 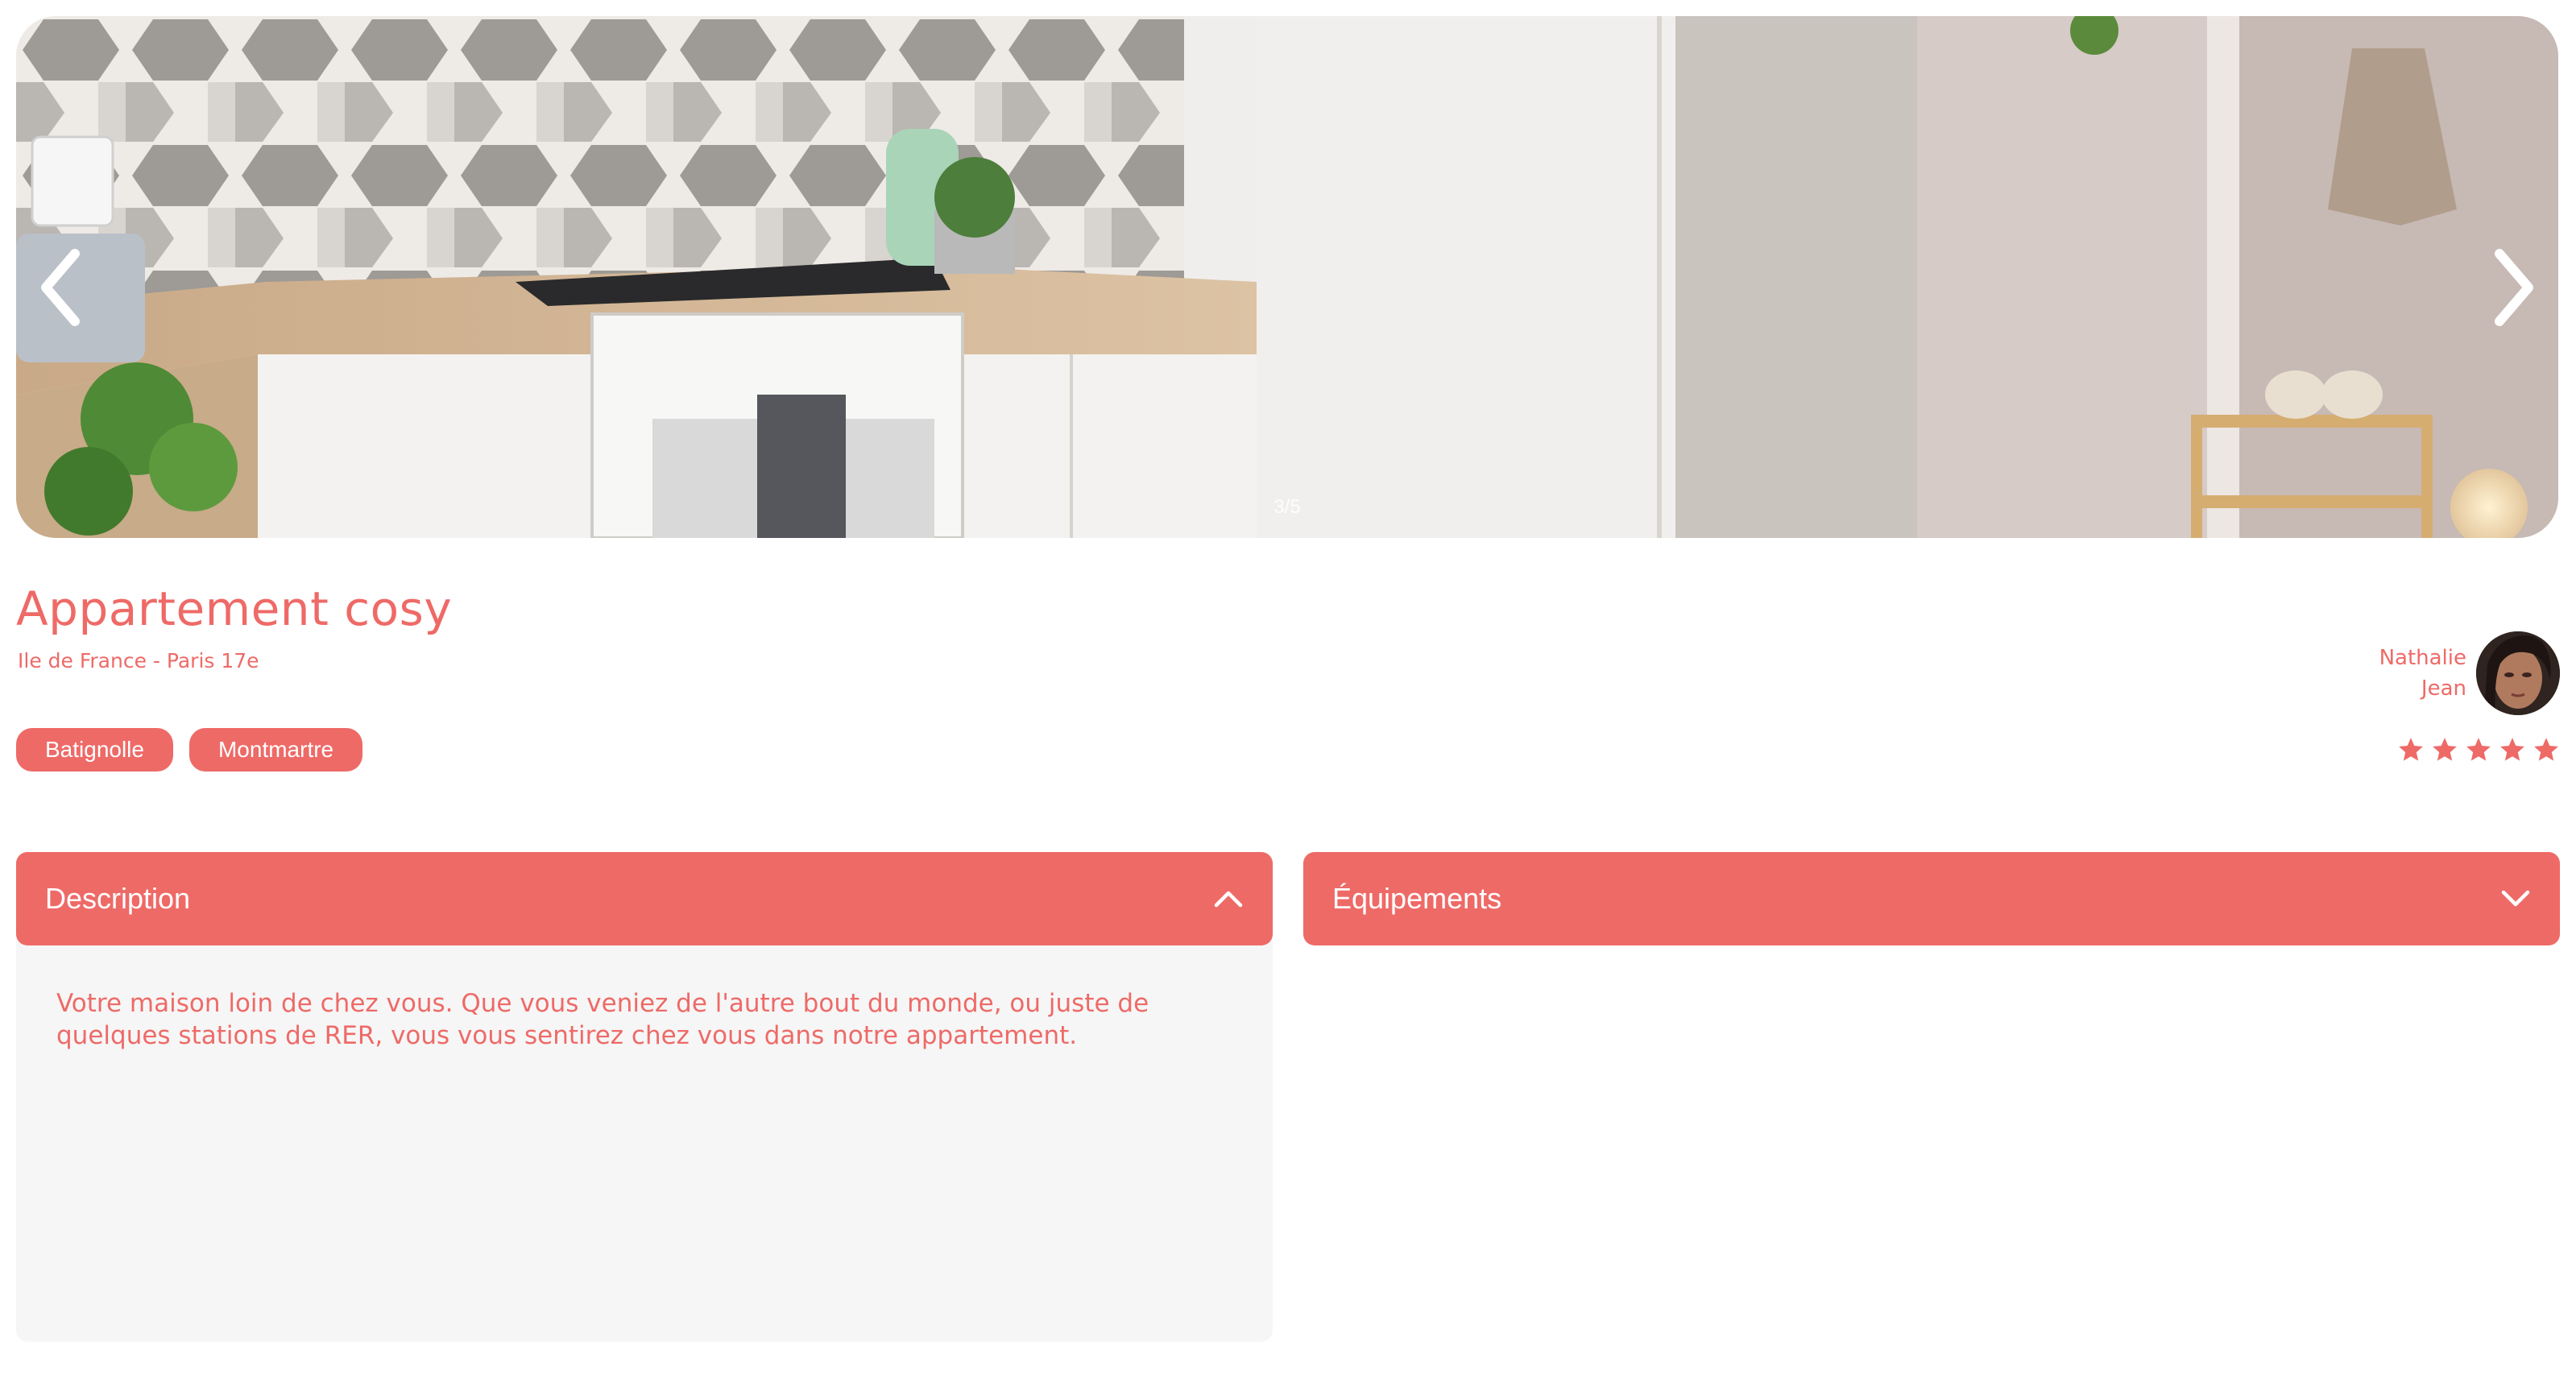 I want to click on listing-location: Ile de France - Paris 17e, so click(x=138, y=660).